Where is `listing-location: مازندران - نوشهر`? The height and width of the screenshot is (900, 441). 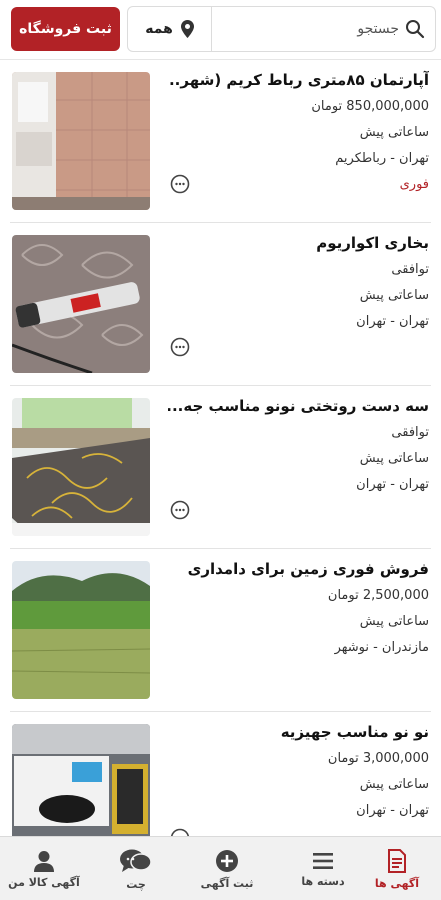 listing-location: مازندران - نوشهر is located at coordinates (381, 647).